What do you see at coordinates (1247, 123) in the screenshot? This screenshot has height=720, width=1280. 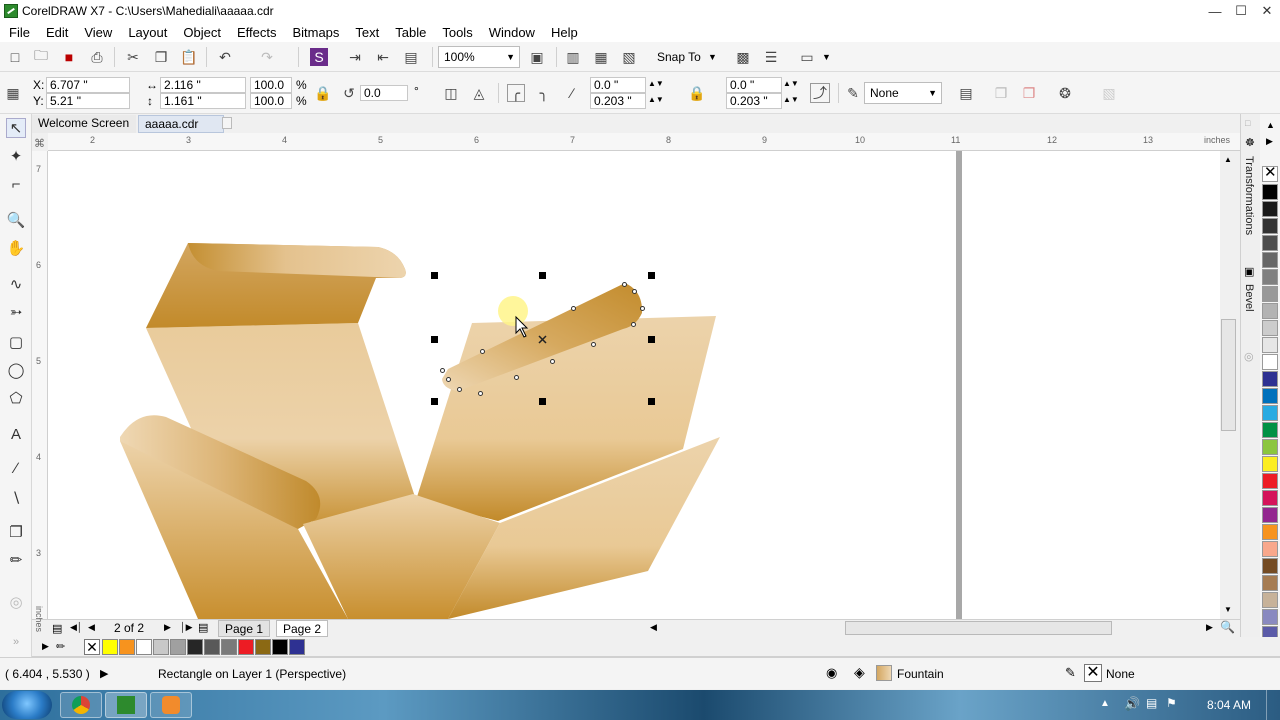 I see `docker-icon: □` at bounding box center [1247, 123].